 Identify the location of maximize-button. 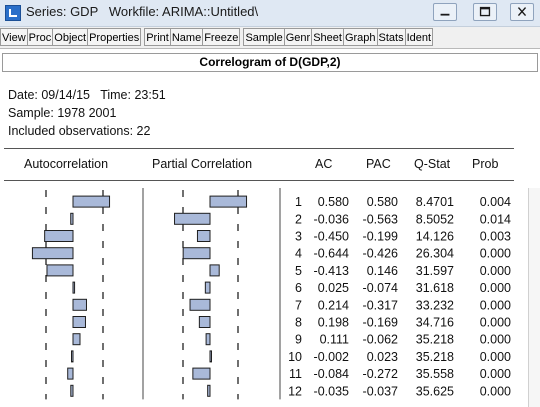
(485, 12).